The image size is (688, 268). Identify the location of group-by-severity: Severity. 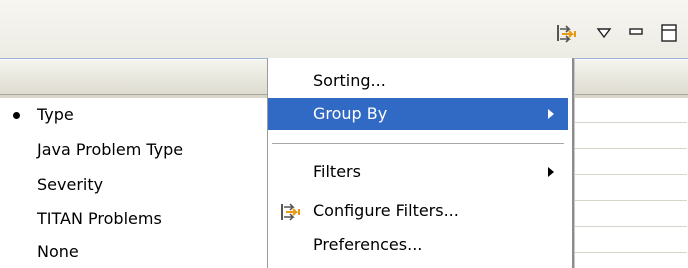
(134, 185).